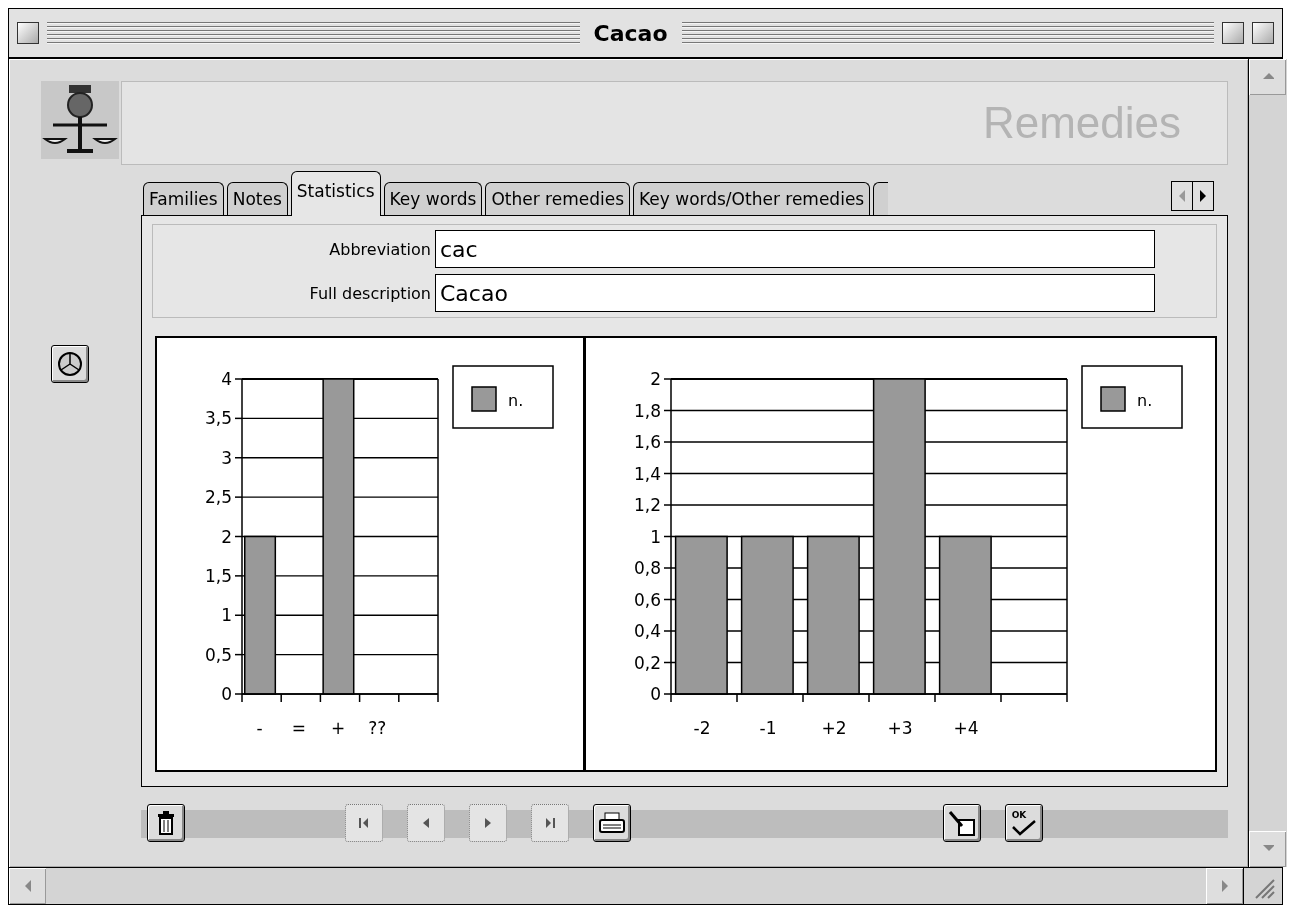 The image size is (1291, 913). What do you see at coordinates (647, 599) in the screenshot?
I see `axis-label: 0,6` at bounding box center [647, 599].